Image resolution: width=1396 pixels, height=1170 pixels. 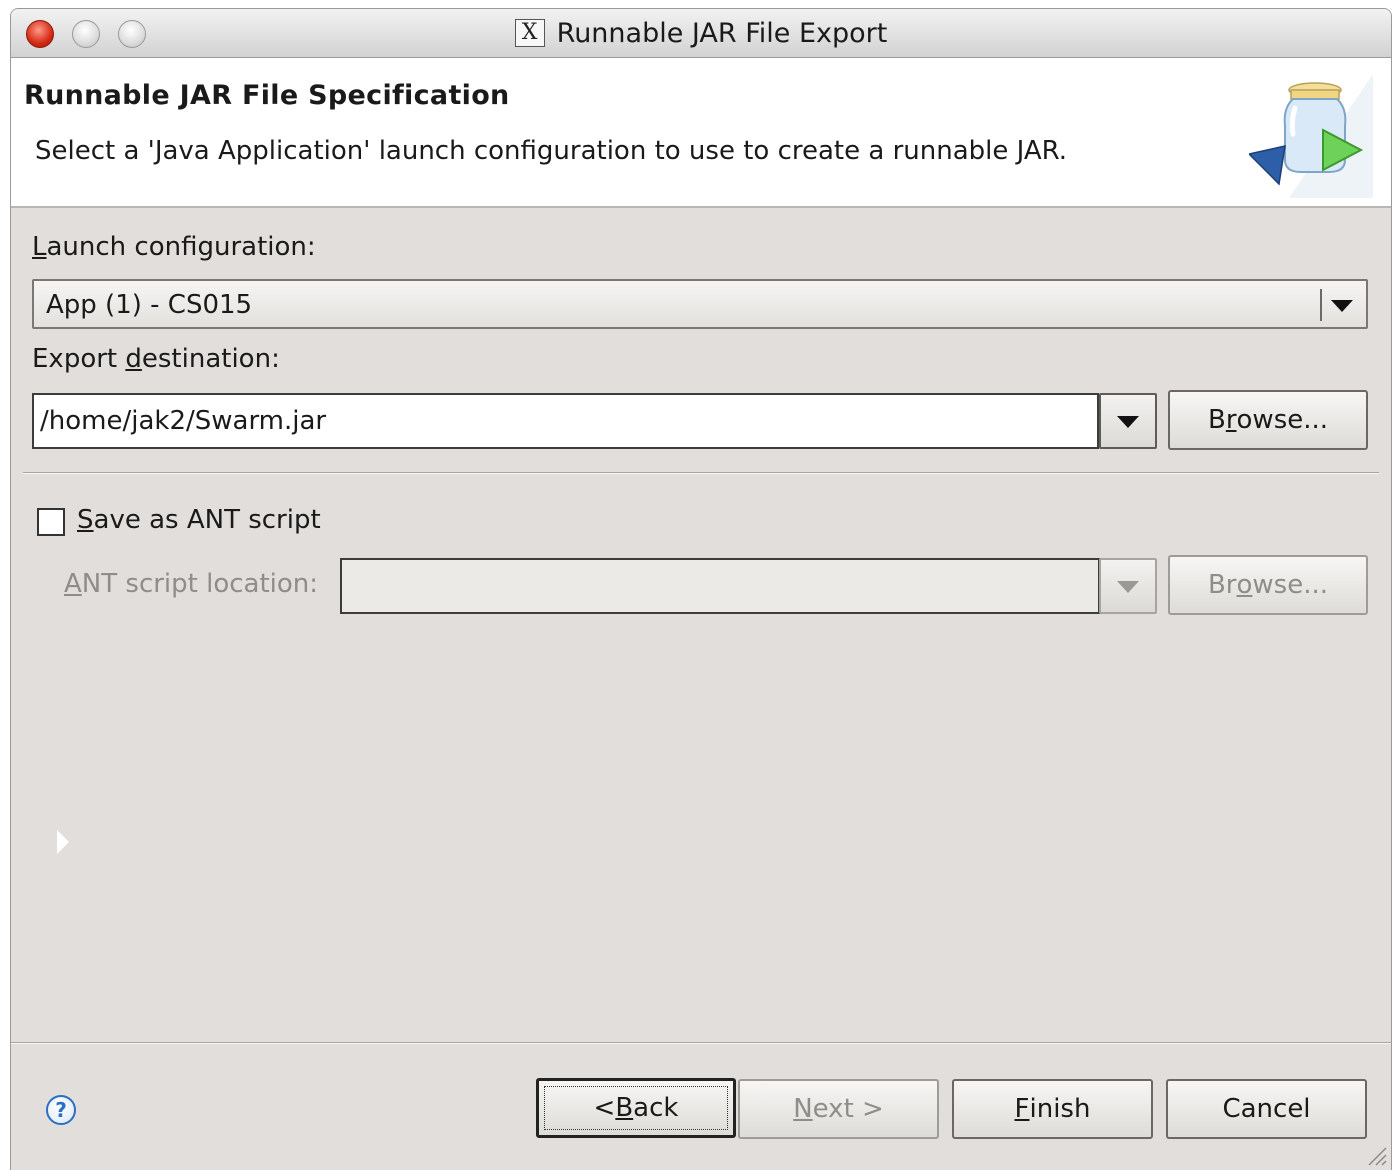 What do you see at coordinates (700, 304) in the screenshot?
I see `launch-configuration-combo: App (1) - CS015` at bounding box center [700, 304].